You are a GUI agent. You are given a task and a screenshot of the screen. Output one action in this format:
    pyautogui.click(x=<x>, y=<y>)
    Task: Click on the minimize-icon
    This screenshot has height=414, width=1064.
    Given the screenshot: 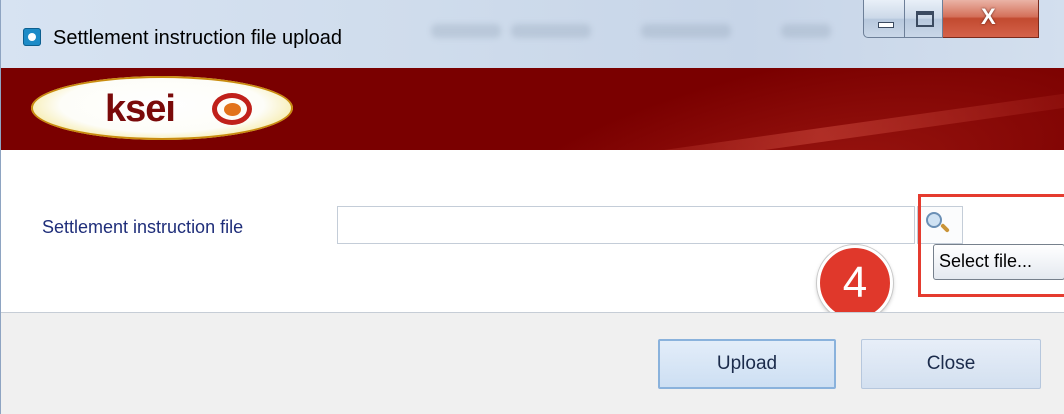 What is the action you would take?
    pyautogui.click(x=886, y=25)
    